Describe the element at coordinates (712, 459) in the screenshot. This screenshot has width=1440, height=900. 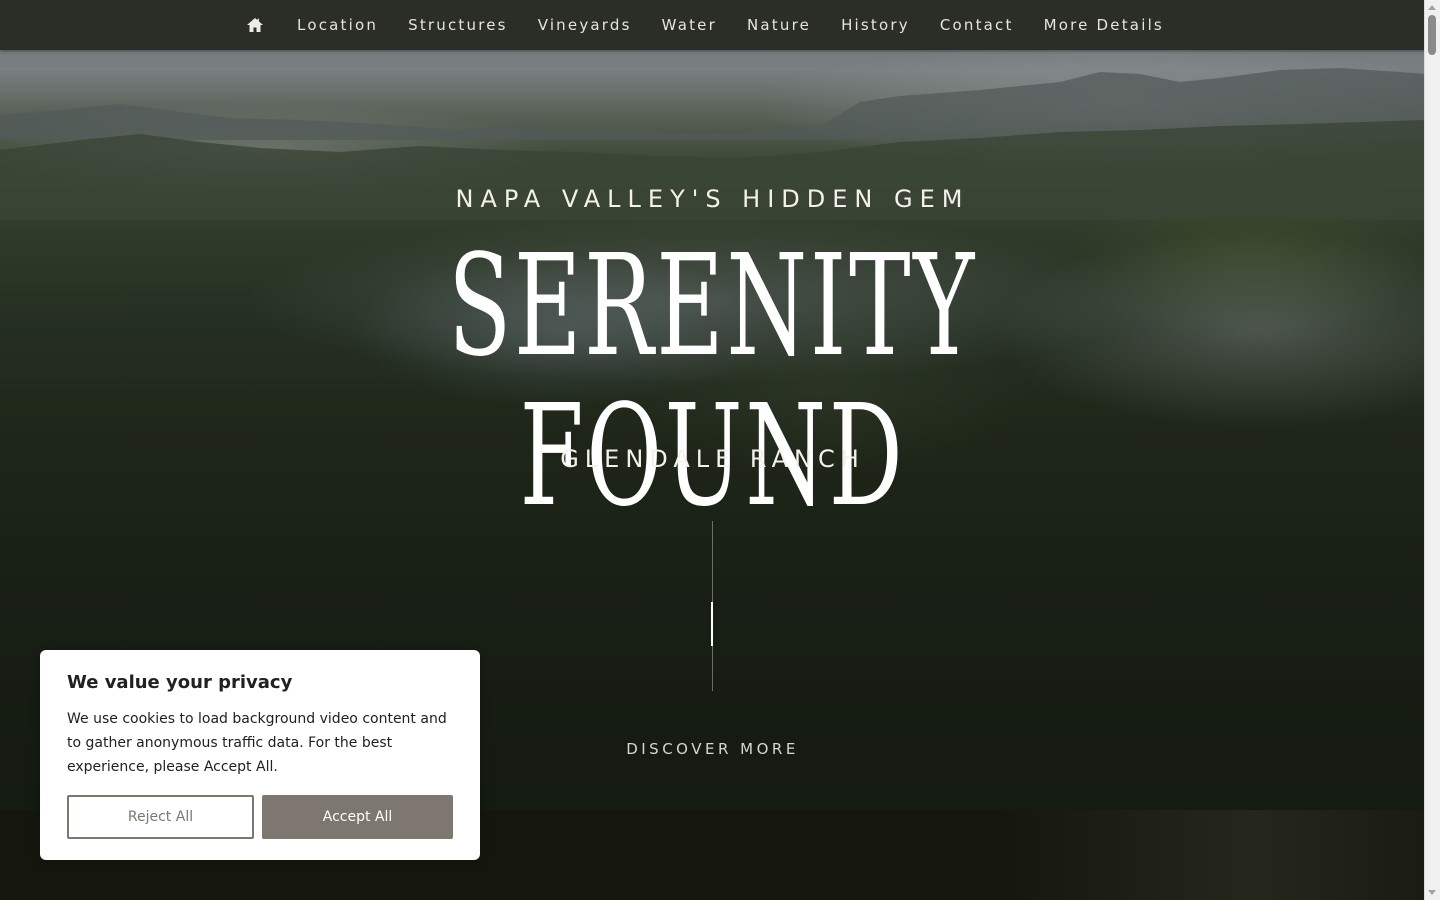
I see `hero-subtitle: GLENDALE RANCH` at that location.